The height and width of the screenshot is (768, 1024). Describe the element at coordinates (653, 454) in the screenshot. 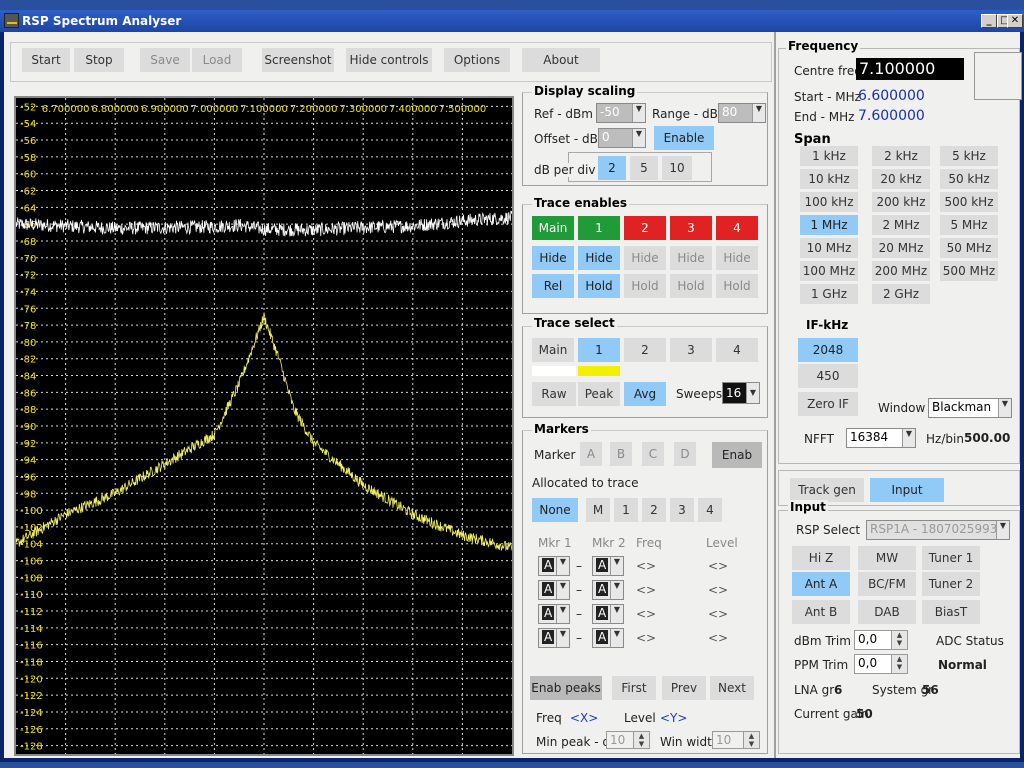

I see `marker-c-button: C` at that location.